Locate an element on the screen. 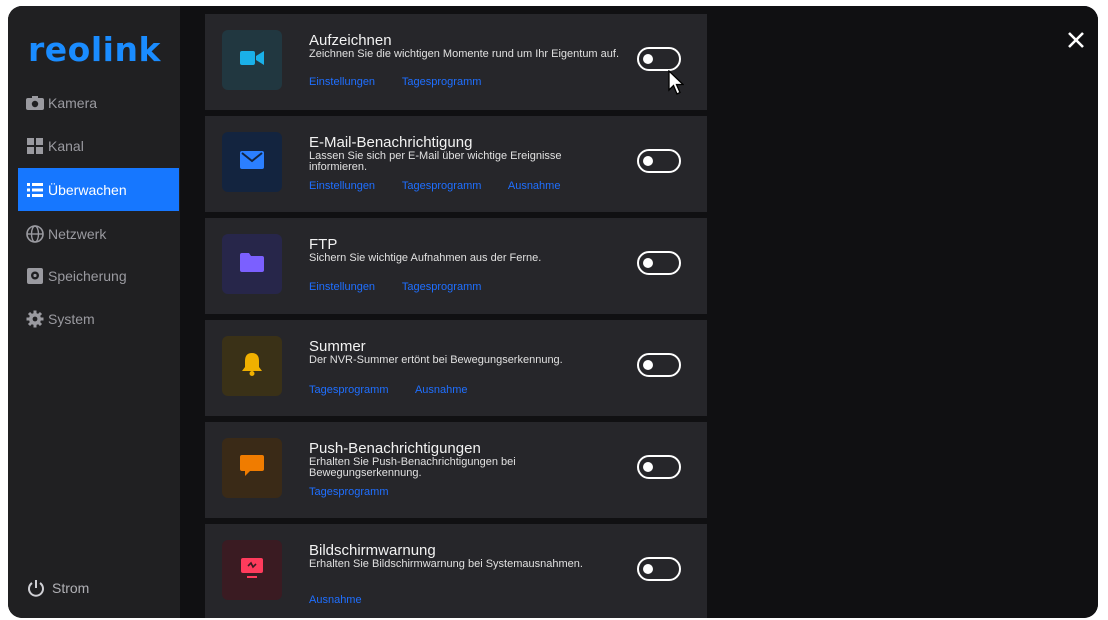 The height and width of the screenshot is (620, 1108). sidebar-item-label: System is located at coordinates (71, 318).